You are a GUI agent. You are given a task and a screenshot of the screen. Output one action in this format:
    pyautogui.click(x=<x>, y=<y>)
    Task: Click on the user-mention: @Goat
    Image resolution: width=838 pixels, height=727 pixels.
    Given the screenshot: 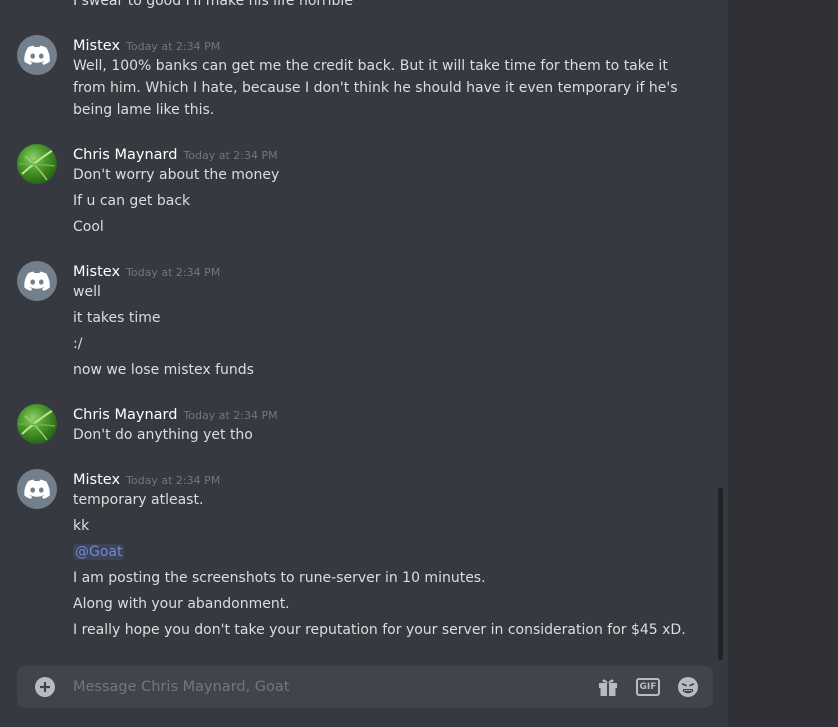 What is the action you would take?
    pyautogui.click(x=99, y=552)
    